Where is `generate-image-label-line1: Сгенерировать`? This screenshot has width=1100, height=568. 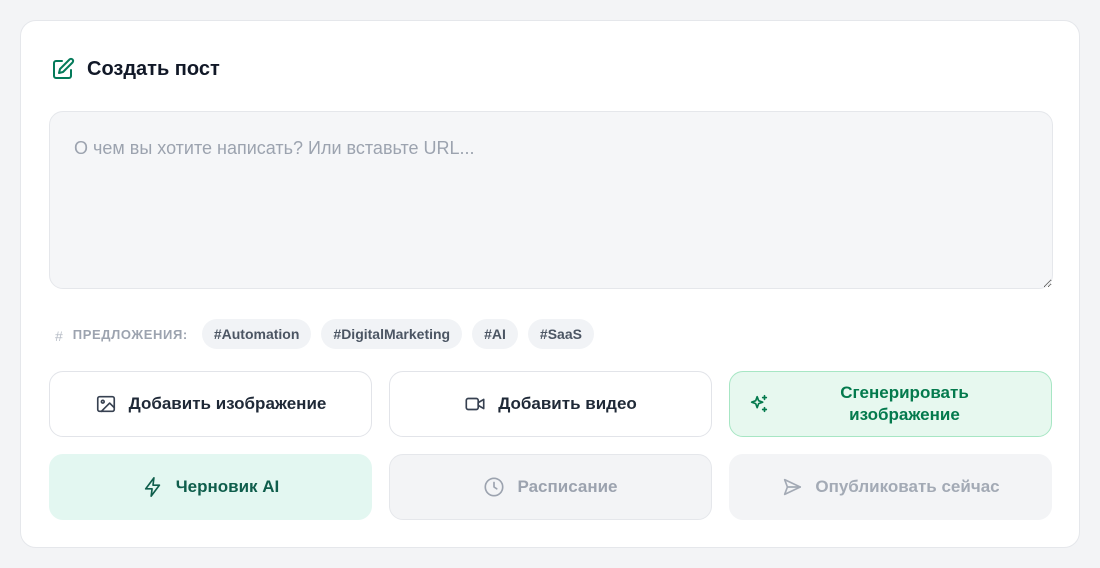
generate-image-label-line1: Сгенерировать is located at coordinates (904, 392).